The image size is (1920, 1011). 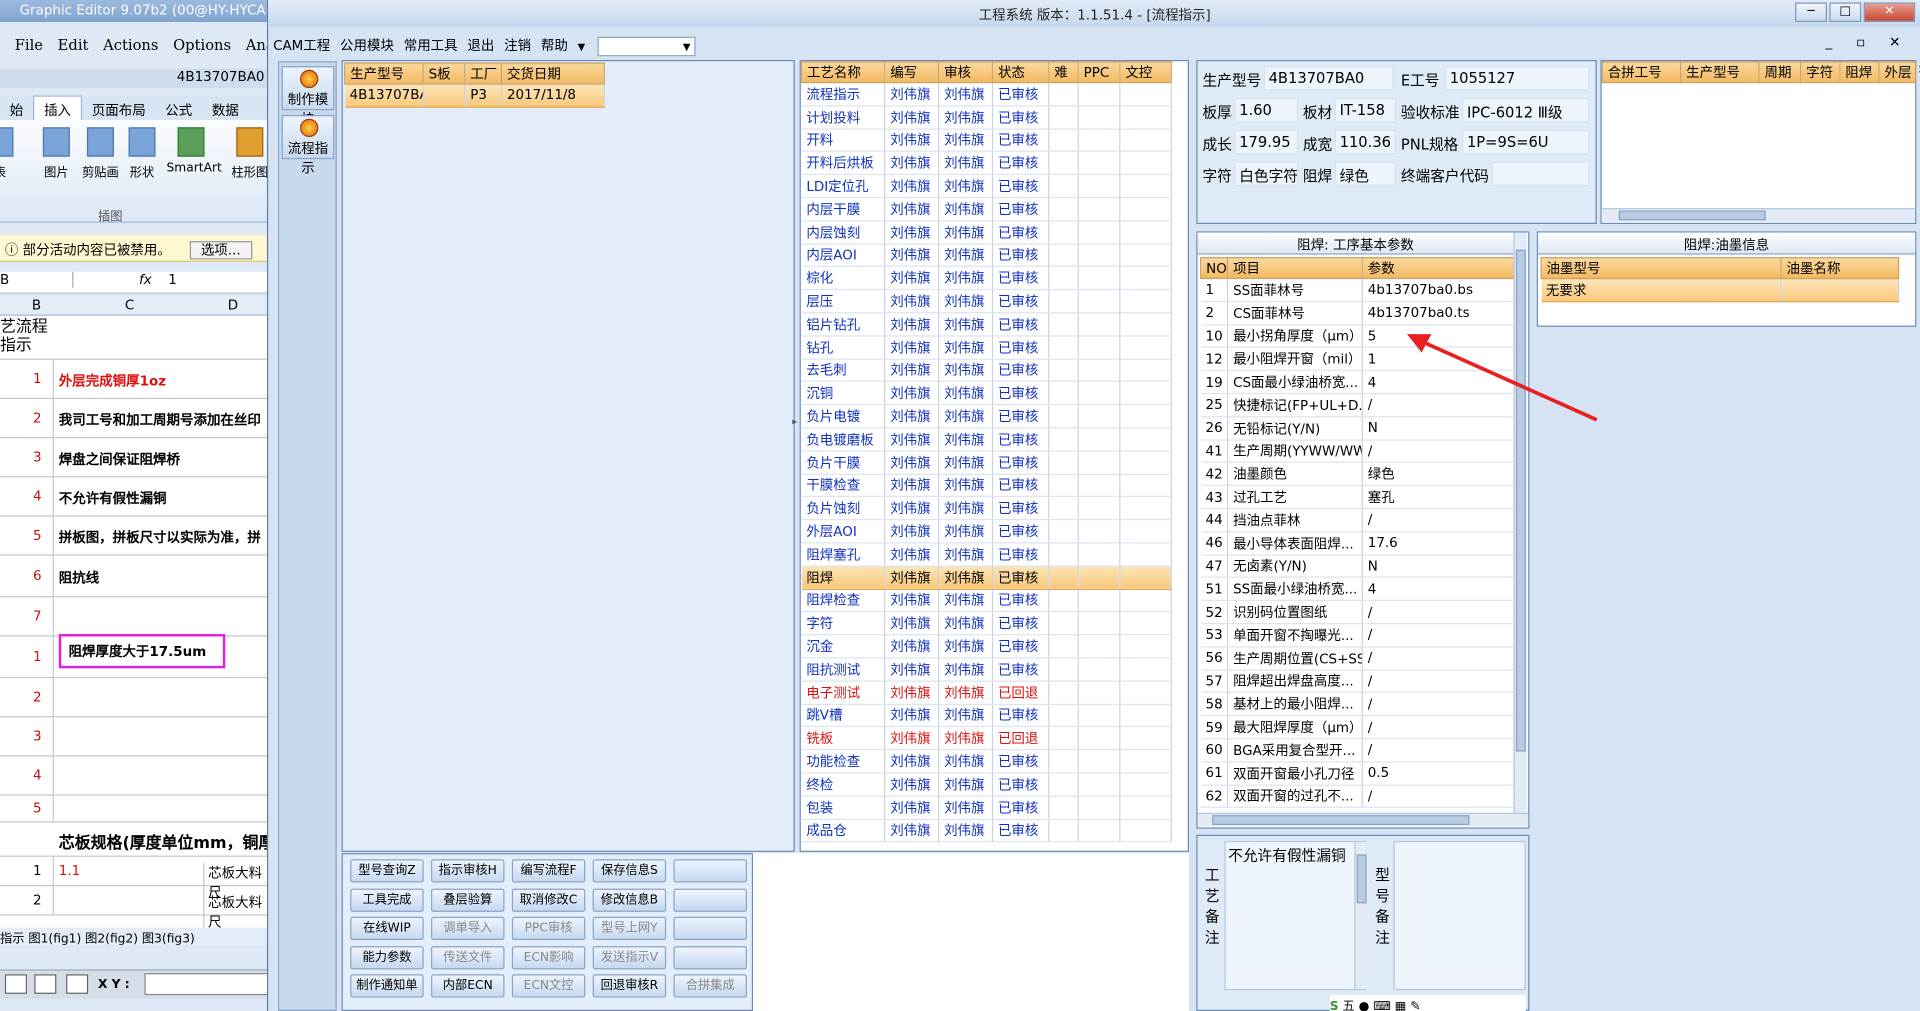 I want to click on menu-logout: 注销, so click(x=517, y=43).